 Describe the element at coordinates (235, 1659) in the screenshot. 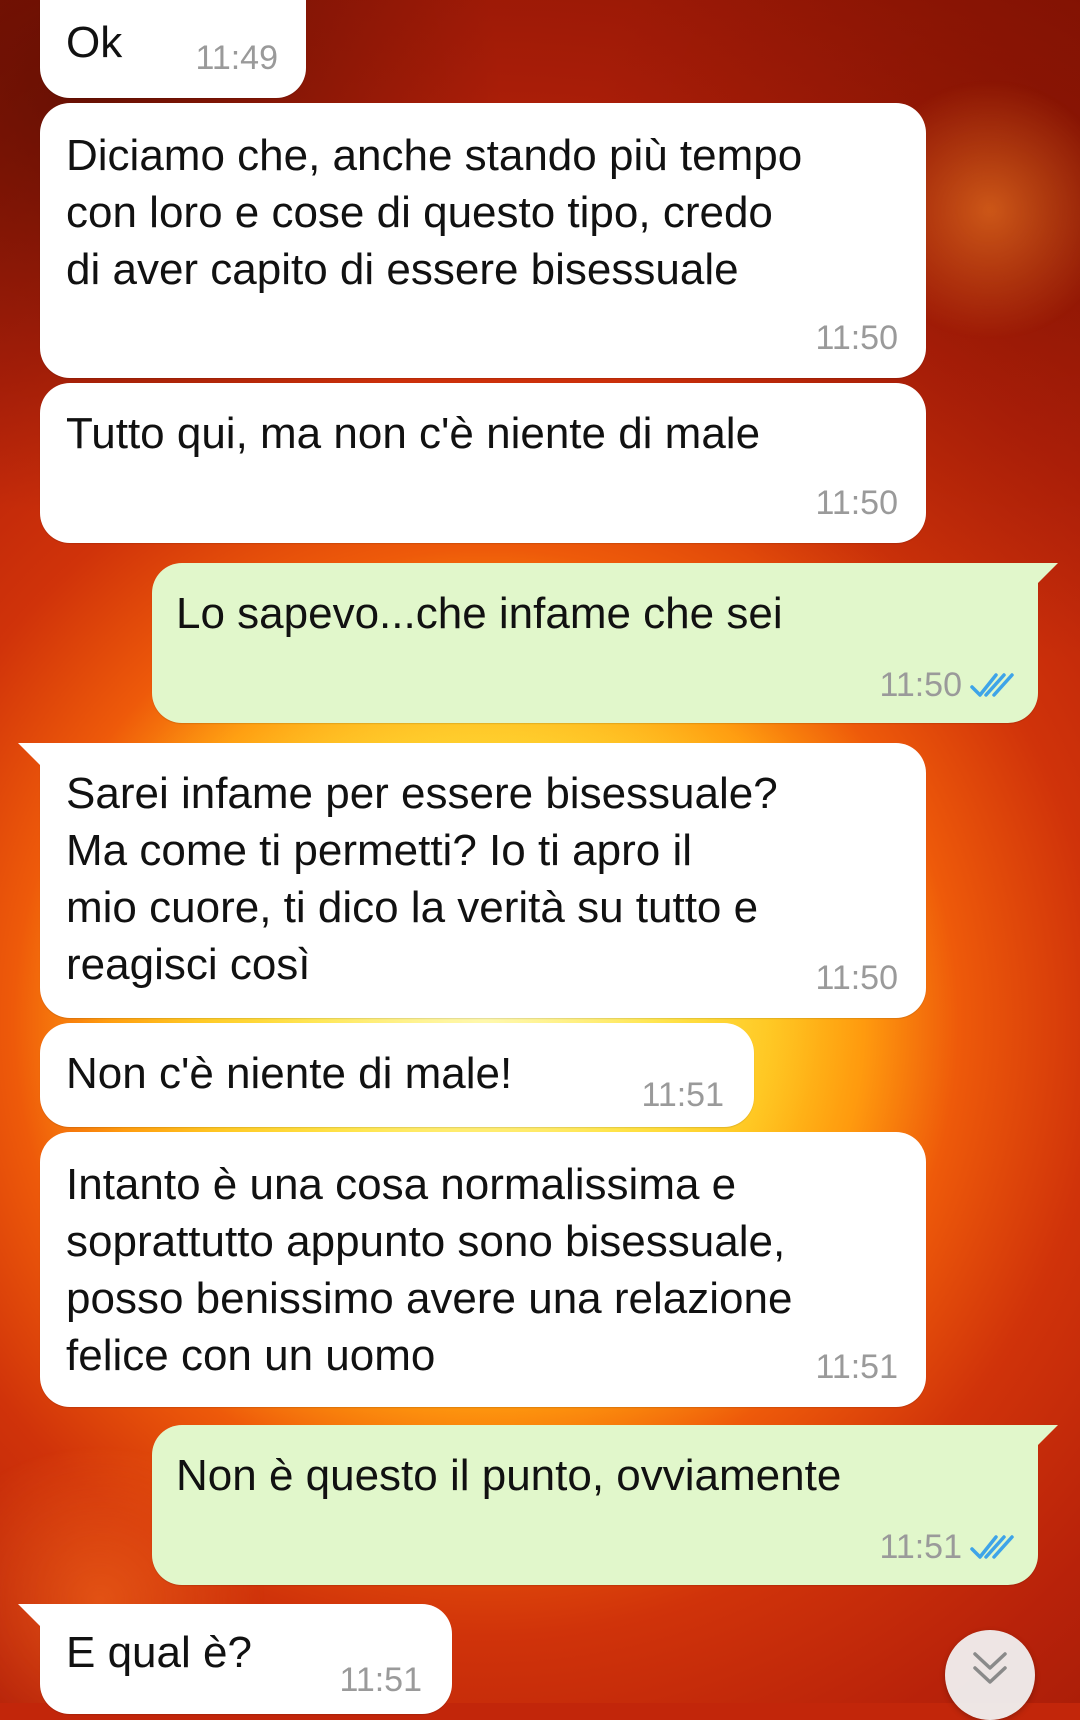

I see `message-bubble-incoming: E qual è? 11:51` at that location.